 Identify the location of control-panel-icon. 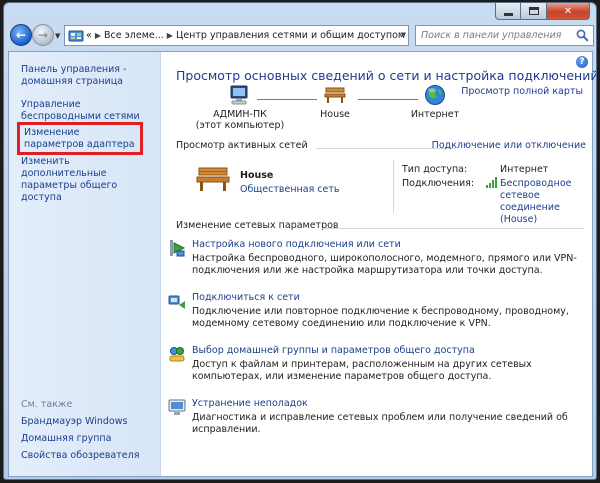
(76, 35).